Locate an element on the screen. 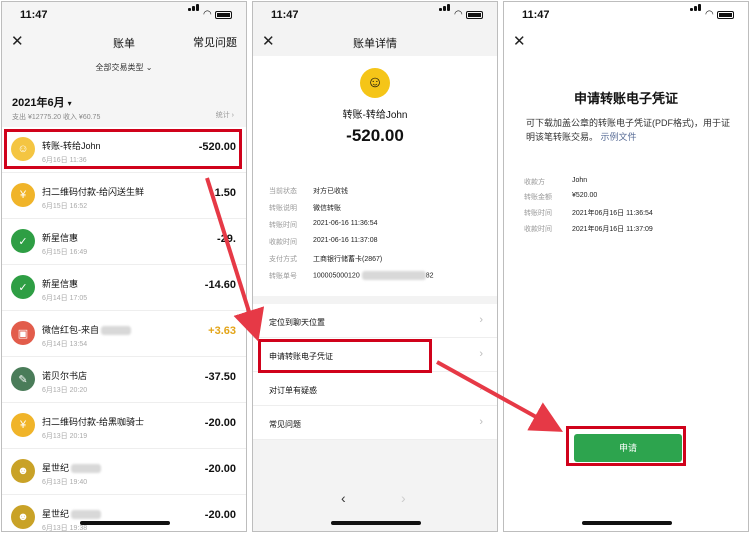 Image resolution: width=750 pixels, height=533 pixels. detail-field-value: 工商银行储蓄卡(2867) is located at coordinates (347, 259).